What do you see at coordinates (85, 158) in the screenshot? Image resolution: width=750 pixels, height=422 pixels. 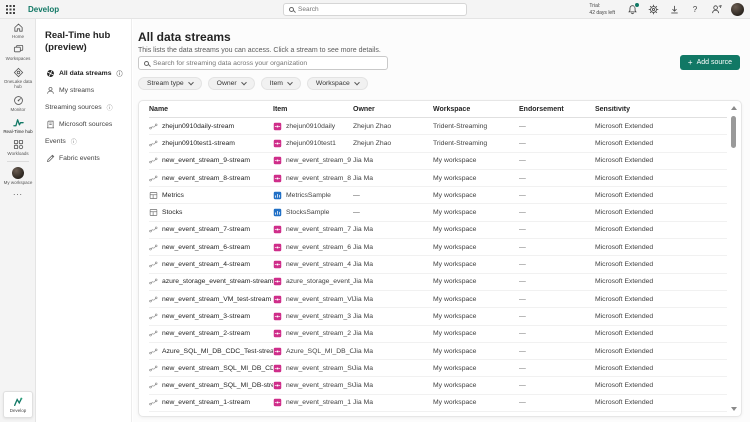 I see `sidebar-item-fabric-events: Fabric events` at bounding box center [85, 158].